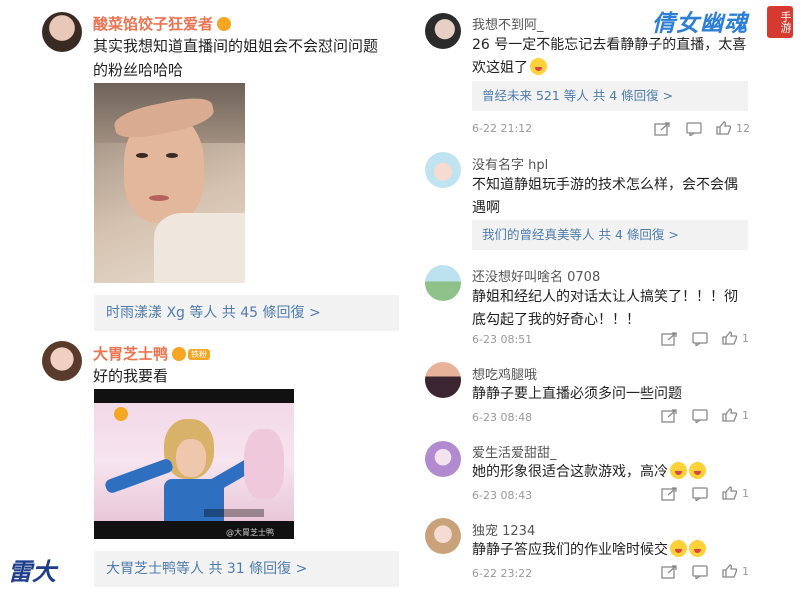 The height and width of the screenshot is (599, 800). I want to click on brand-logo: 雷大, so click(32, 571).